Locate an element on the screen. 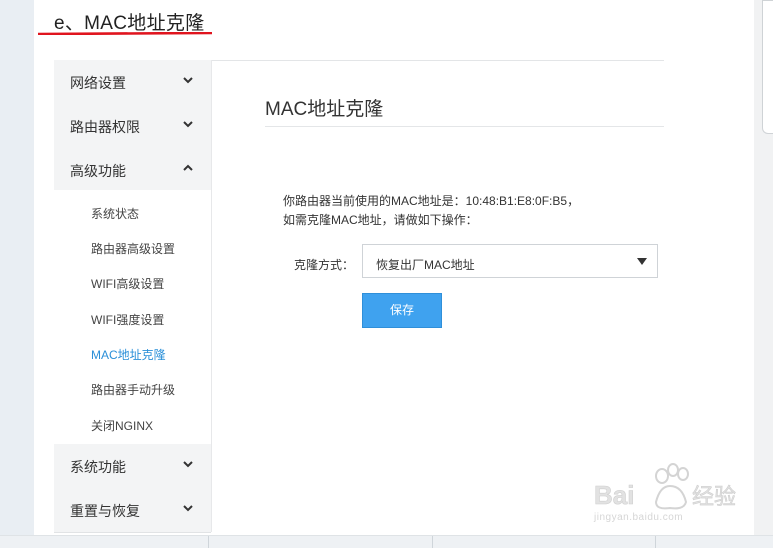 The width and height of the screenshot is (773, 548). step-title: e、MAC地址克隆 is located at coordinates (129, 23).